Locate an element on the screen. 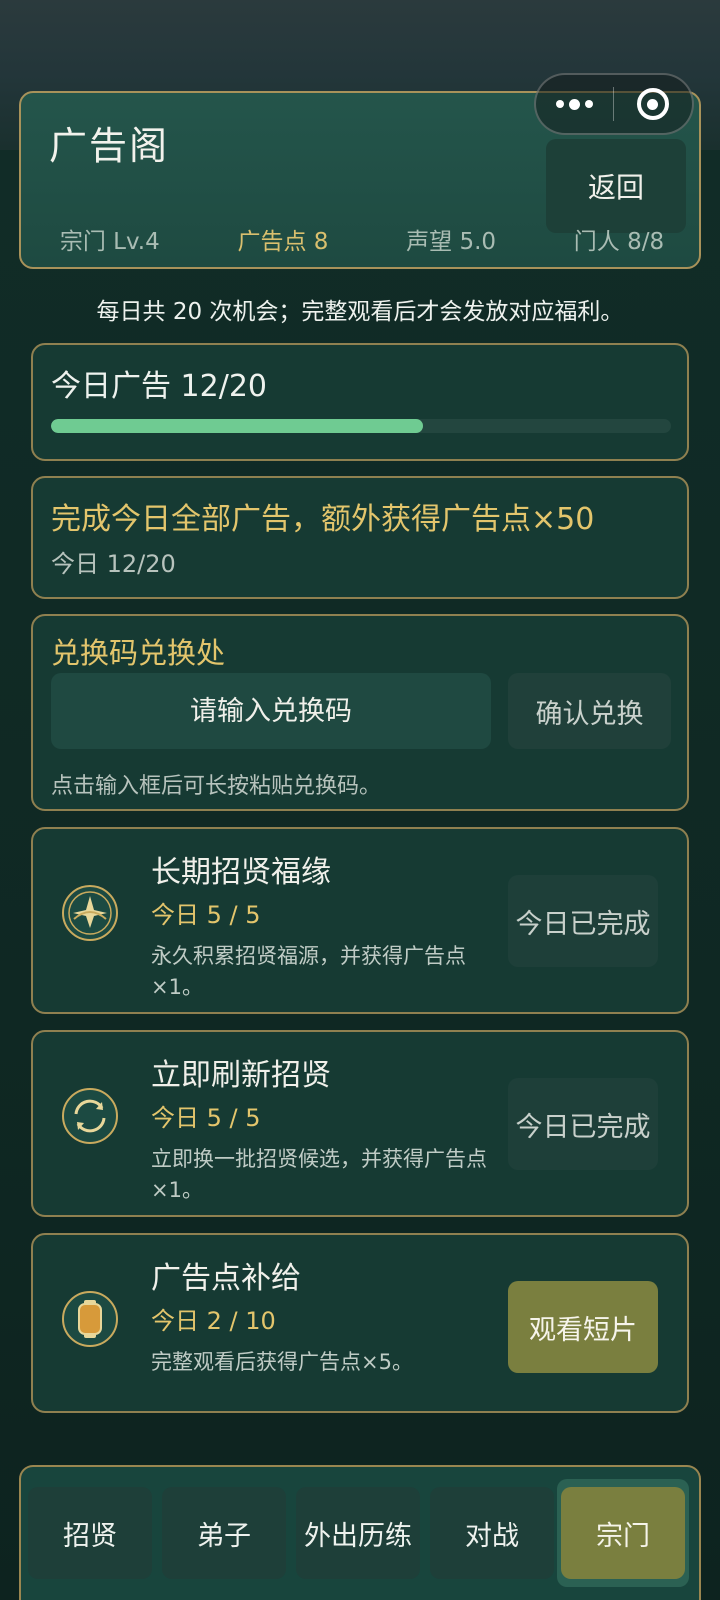 This screenshot has width=720, height=1600. bonus-title: 完成今日全部广告，额外获得广告点×50 is located at coordinates (323, 519).